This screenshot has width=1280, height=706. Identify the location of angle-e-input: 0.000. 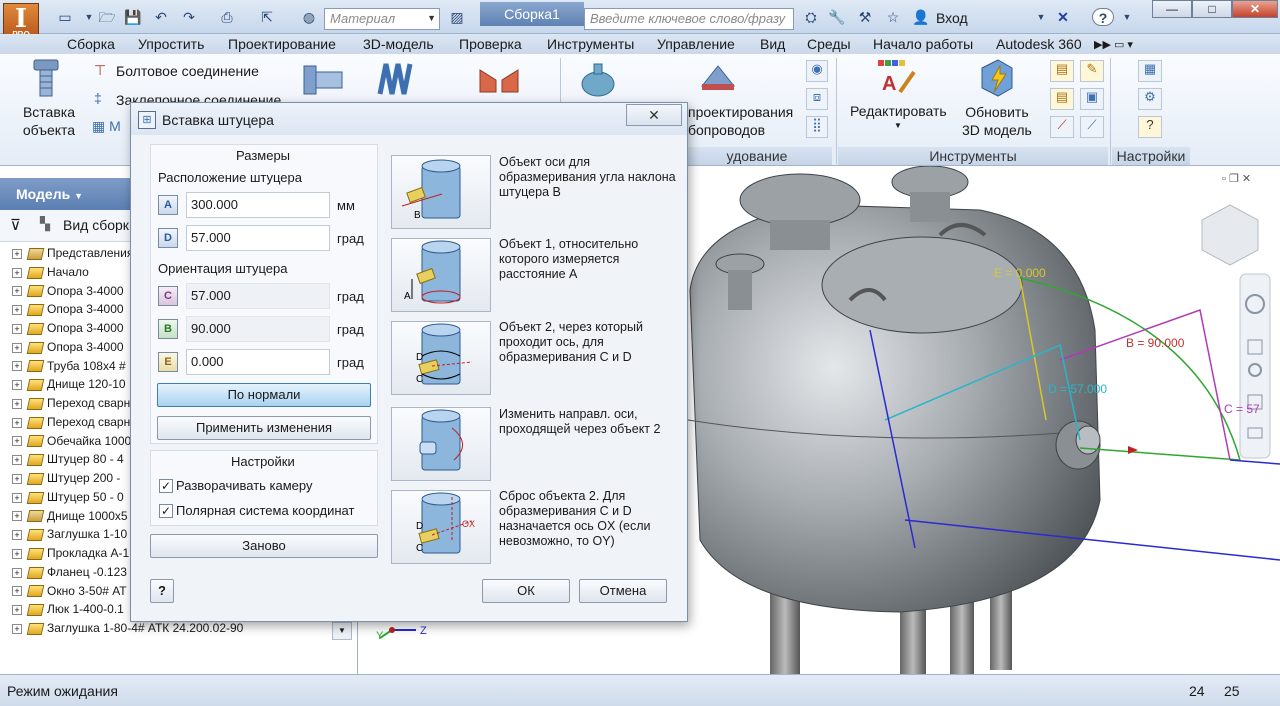
(258, 362).